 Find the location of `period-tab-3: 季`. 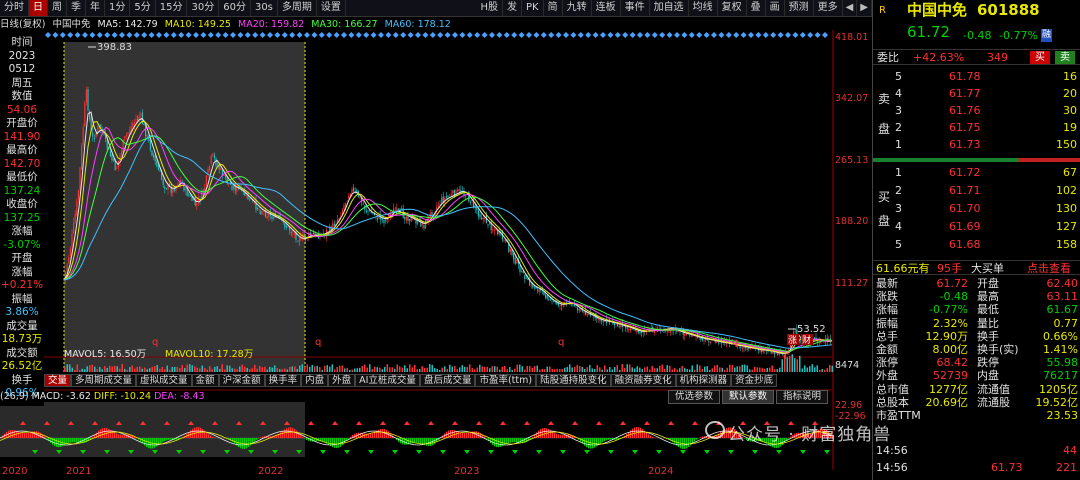

period-tab-3: 季 is located at coordinates (76, 8).